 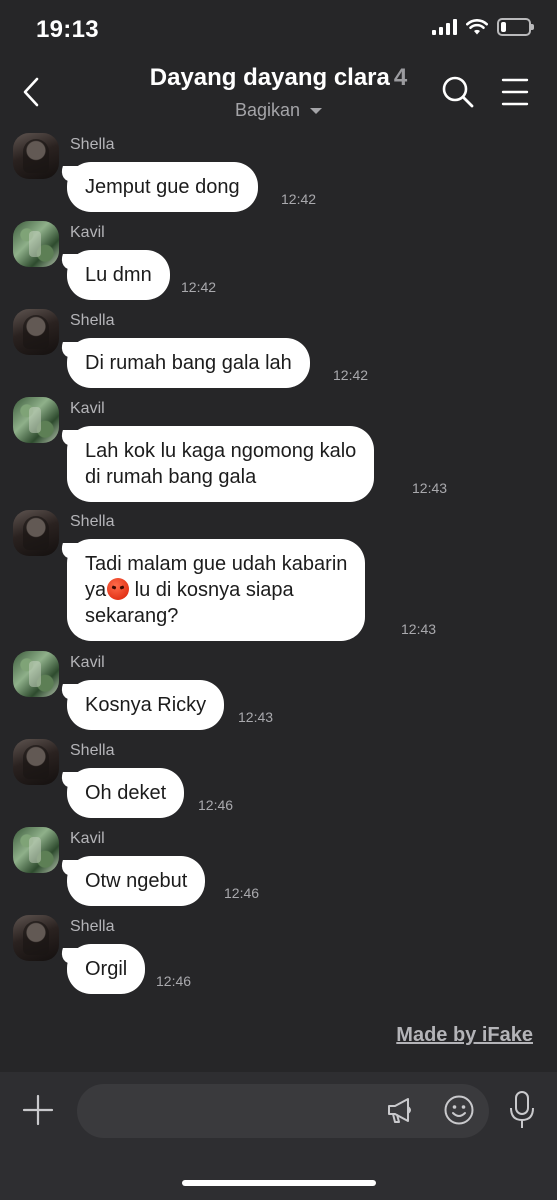 What do you see at coordinates (279, 1183) in the screenshot?
I see `home-indicator` at bounding box center [279, 1183].